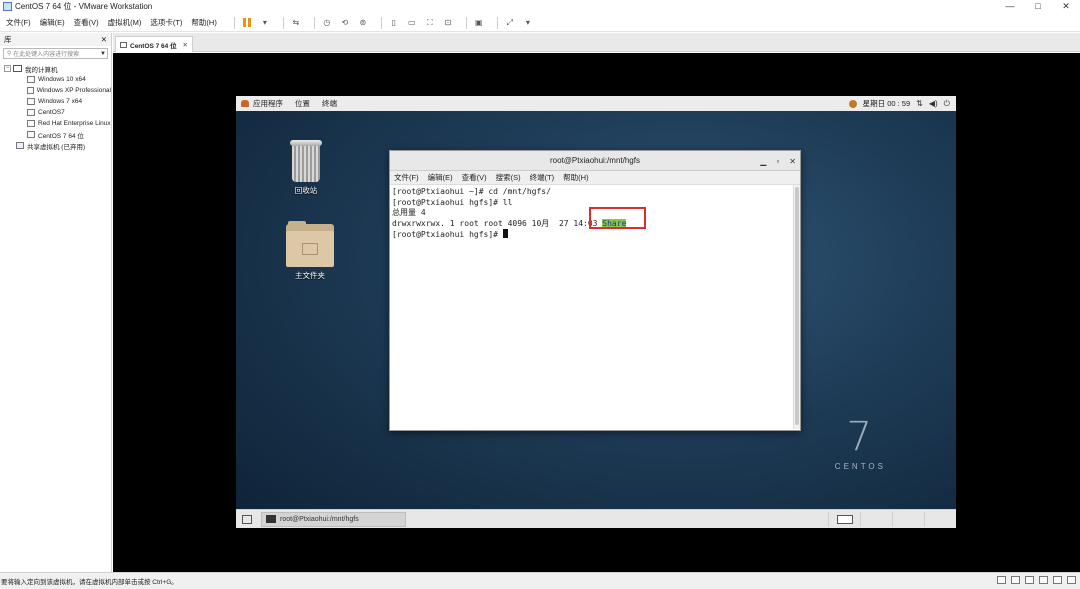 Image resolution: width=1080 pixels, height=589 pixels. What do you see at coordinates (245, 103) in the screenshot?
I see `gnome-foot-icon` at bounding box center [245, 103].